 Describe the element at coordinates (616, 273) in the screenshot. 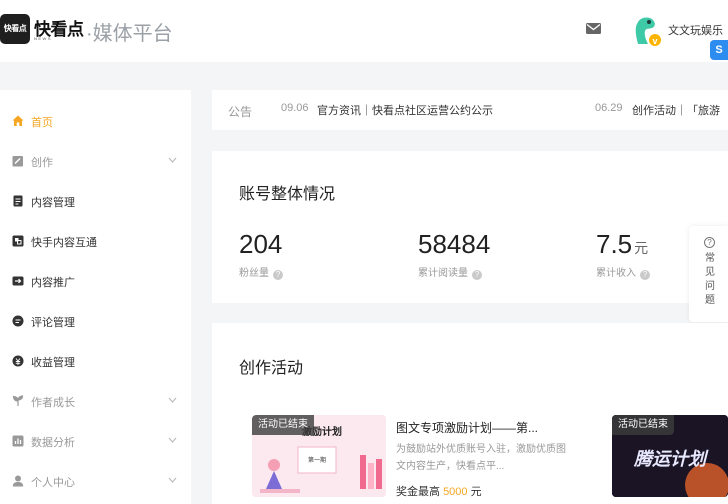

I see `stat-label: 累计收入` at that location.